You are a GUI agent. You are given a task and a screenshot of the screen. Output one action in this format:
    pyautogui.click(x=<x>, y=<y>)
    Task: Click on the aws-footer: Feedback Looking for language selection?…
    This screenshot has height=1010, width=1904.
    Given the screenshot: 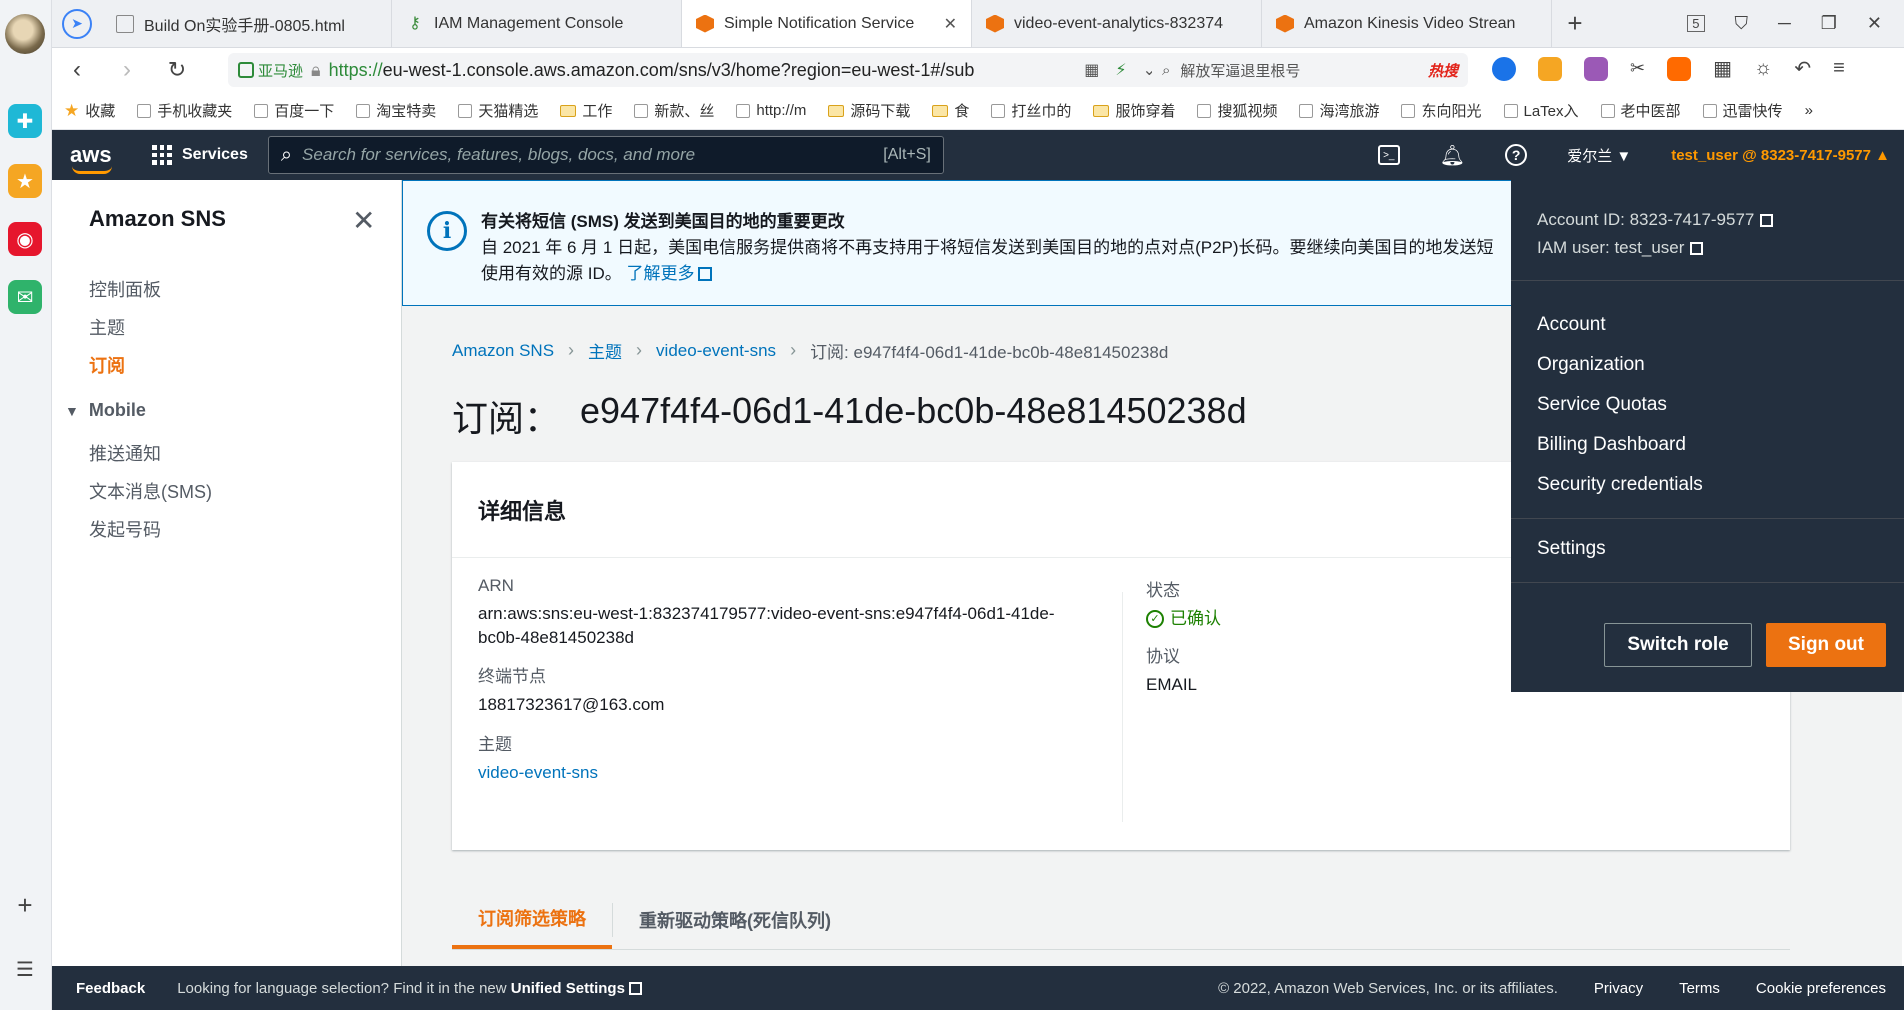 What is the action you would take?
    pyautogui.click(x=978, y=988)
    